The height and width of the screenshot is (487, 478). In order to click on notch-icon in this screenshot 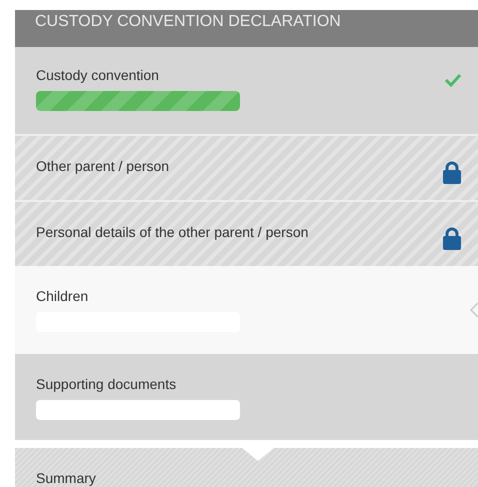, I will do `click(258, 454)`.